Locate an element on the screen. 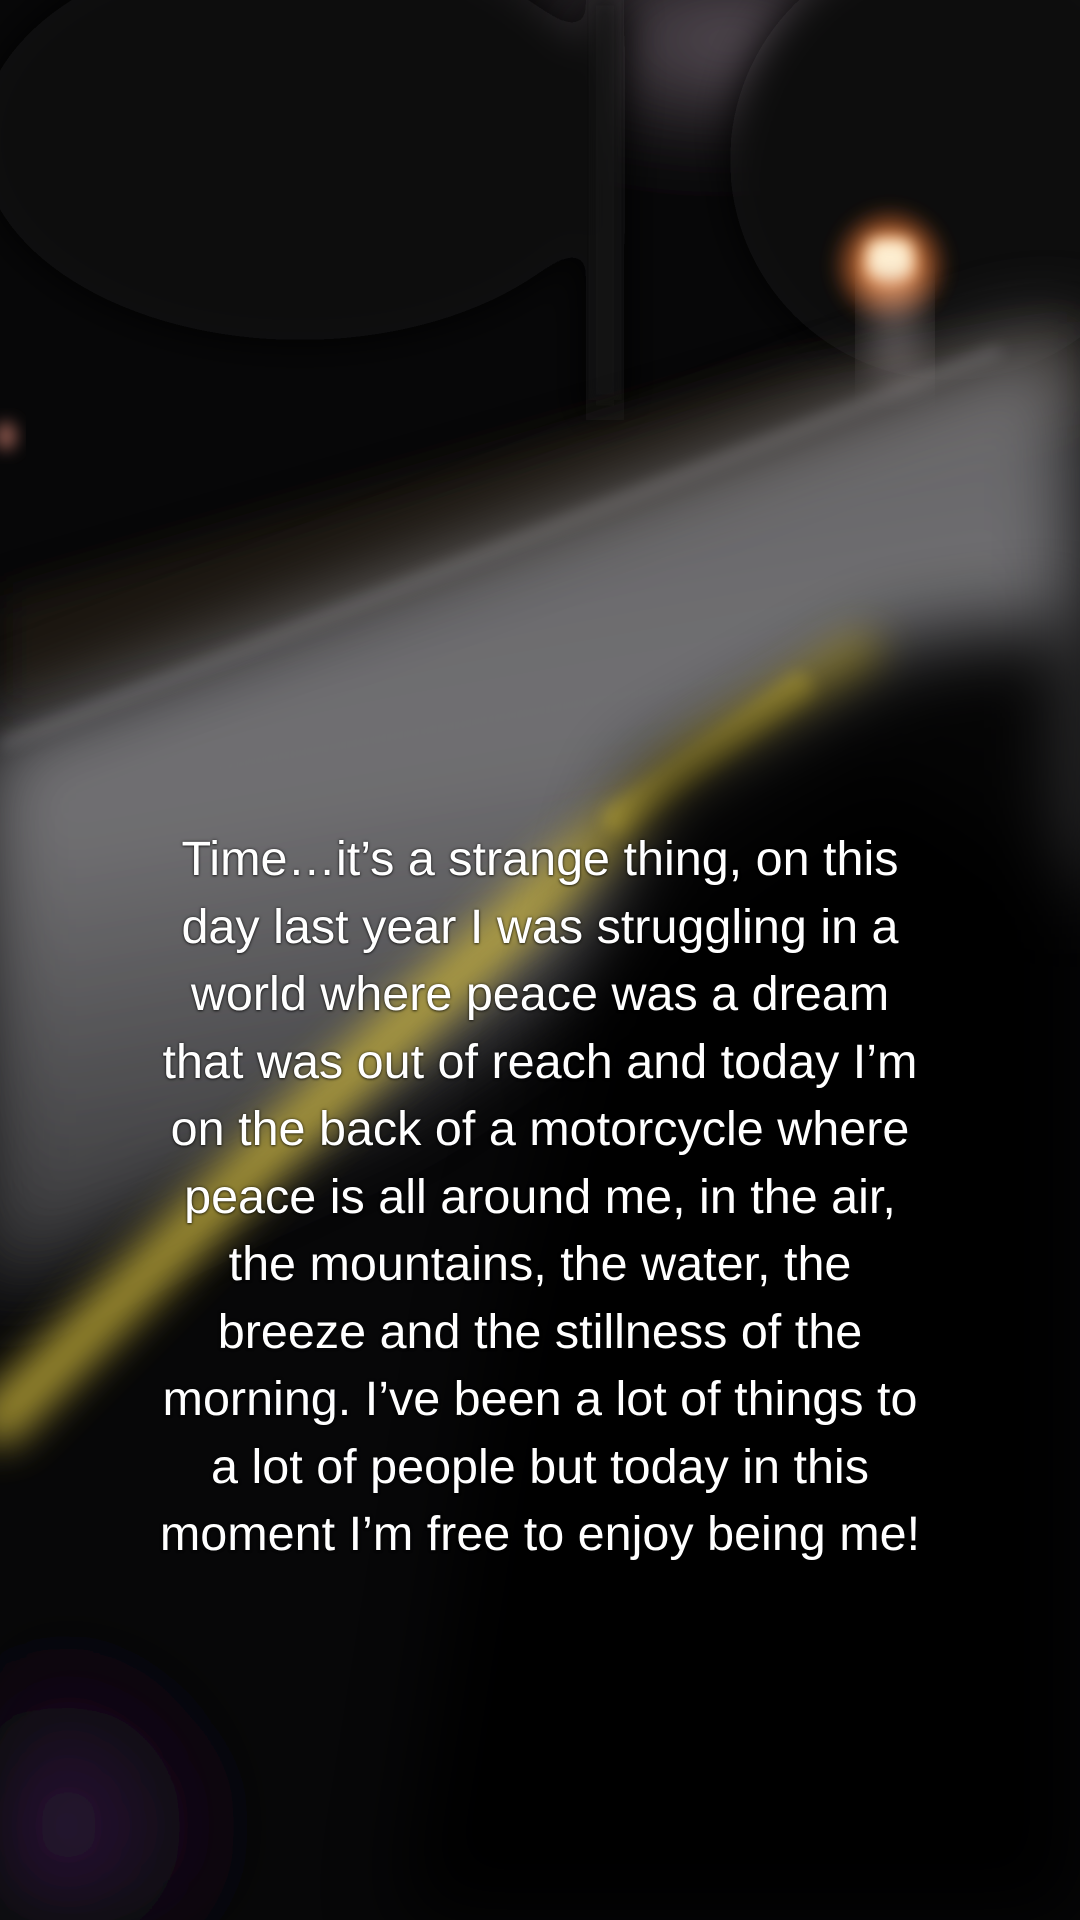 The height and width of the screenshot is (1920, 1080). caption-line: the mountains, the water, the is located at coordinates (540, 1264).